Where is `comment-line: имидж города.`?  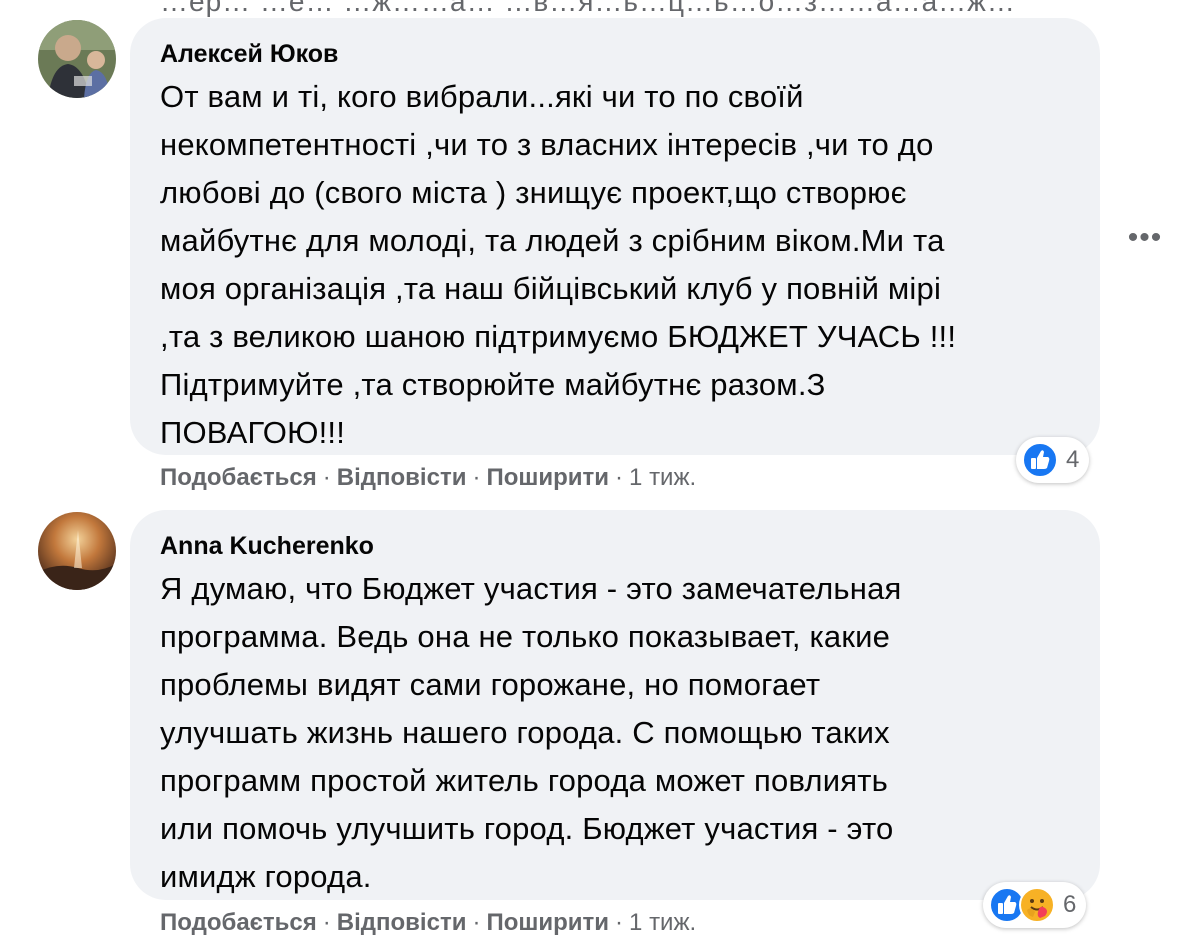 comment-line: имидж города. is located at coordinates (266, 876).